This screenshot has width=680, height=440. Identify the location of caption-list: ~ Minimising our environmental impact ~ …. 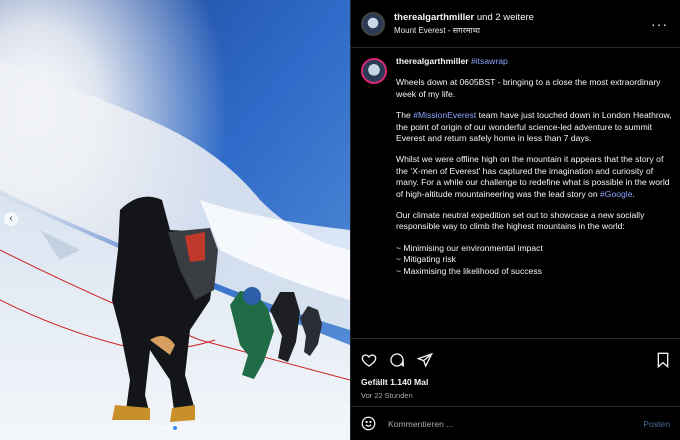
(534, 260).